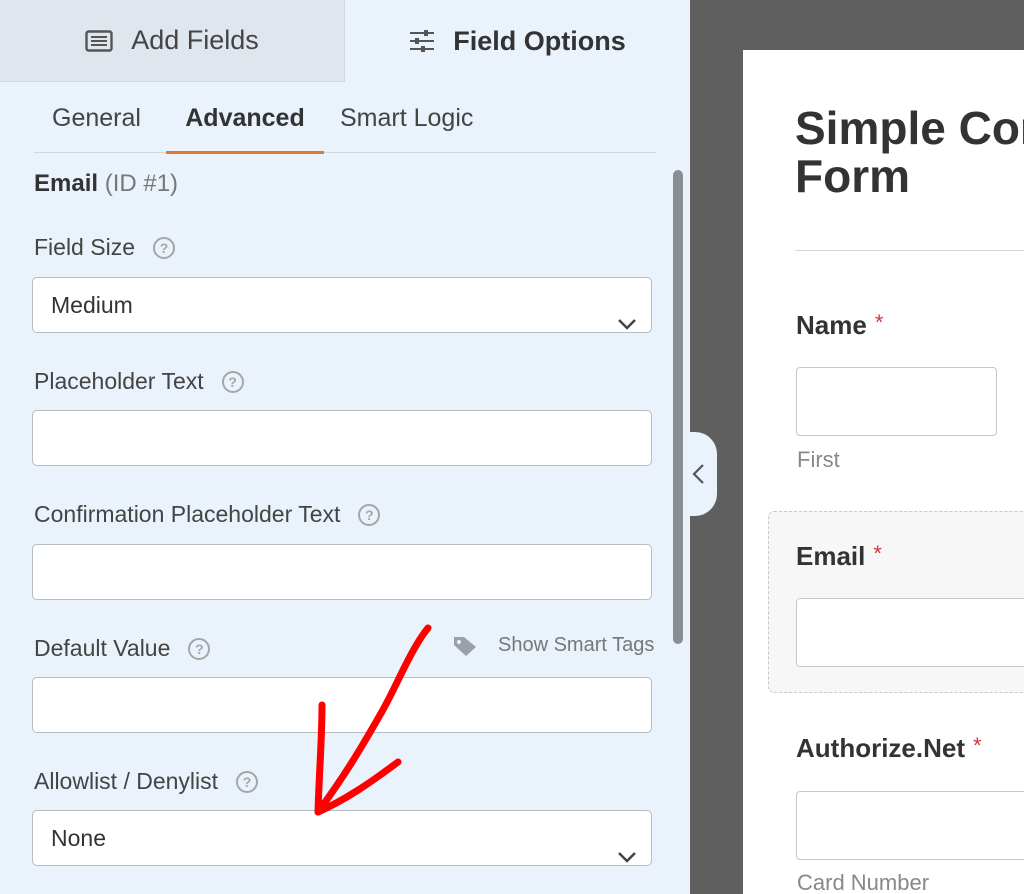 This screenshot has width=1024, height=894. I want to click on field-heading: Email (ID #1), so click(106, 184).